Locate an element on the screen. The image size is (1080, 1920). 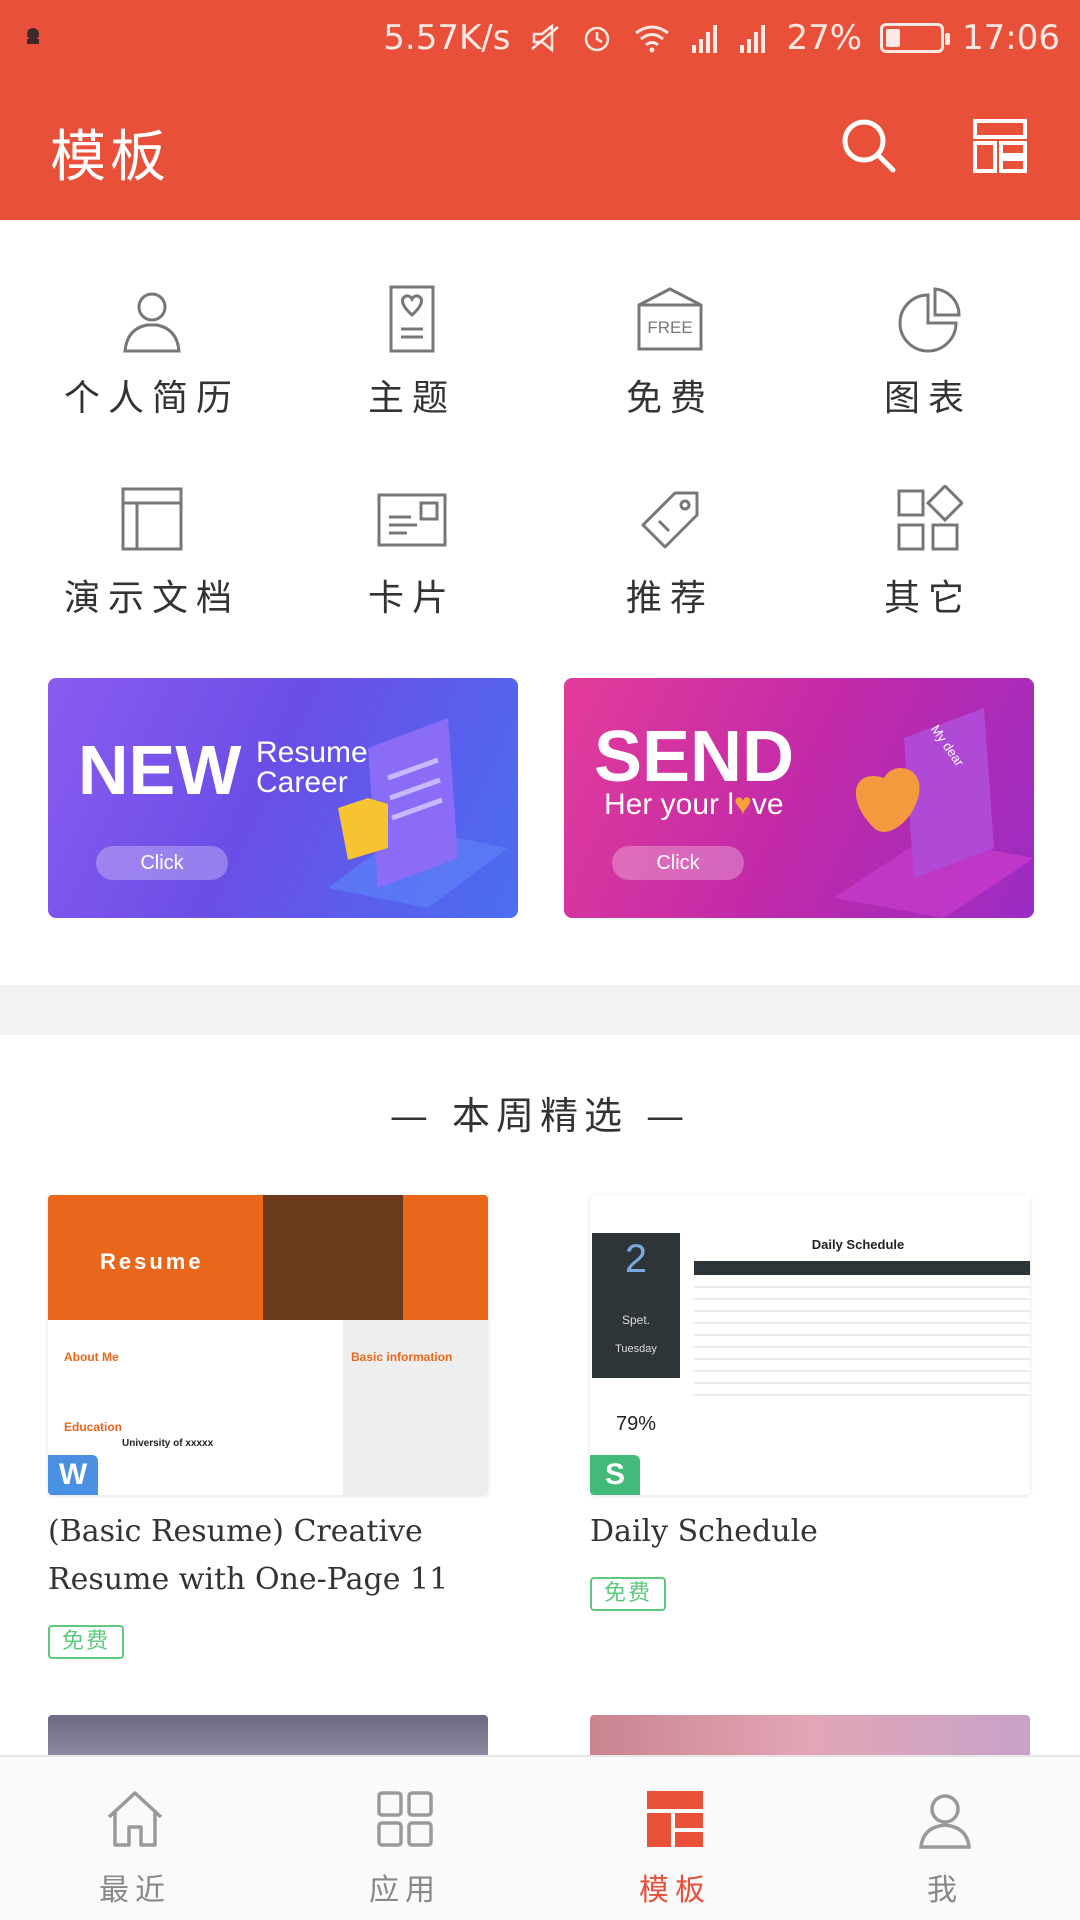
banner-line1: Resume is located at coordinates (312, 752).